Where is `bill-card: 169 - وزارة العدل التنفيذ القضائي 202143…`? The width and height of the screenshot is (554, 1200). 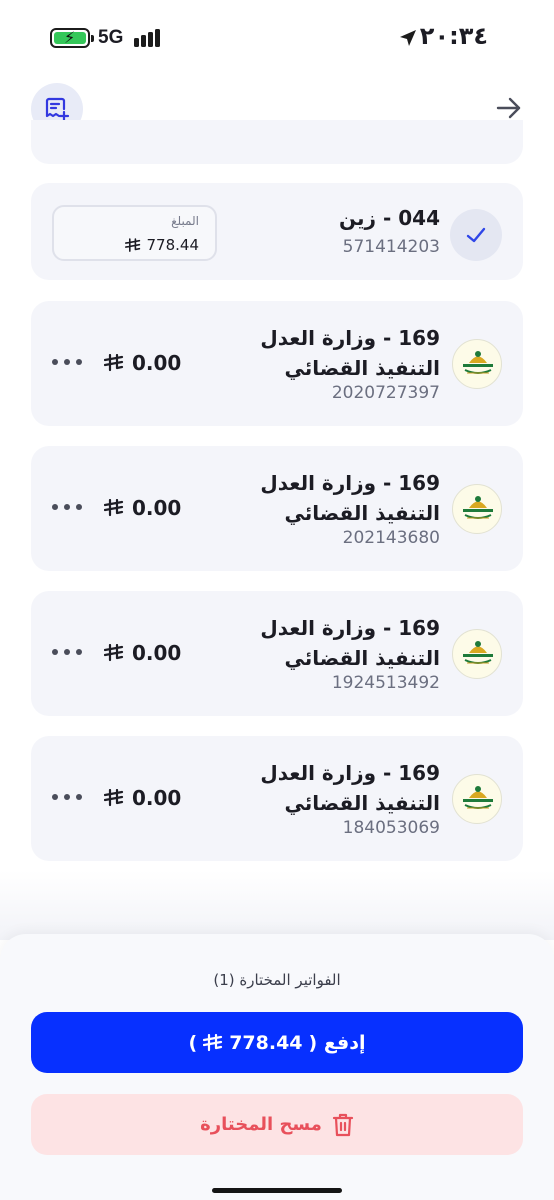
bill-card: 169 - وزارة العدل التنفيذ القضائي 202143… is located at coordinates (277, 508).